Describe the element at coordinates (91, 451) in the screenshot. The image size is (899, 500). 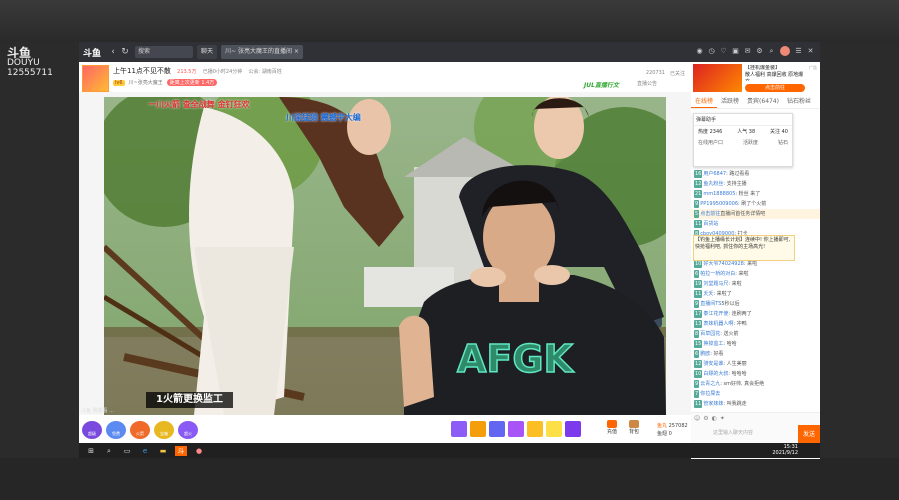
I see `windows-start-icon: ⊞` at that location.